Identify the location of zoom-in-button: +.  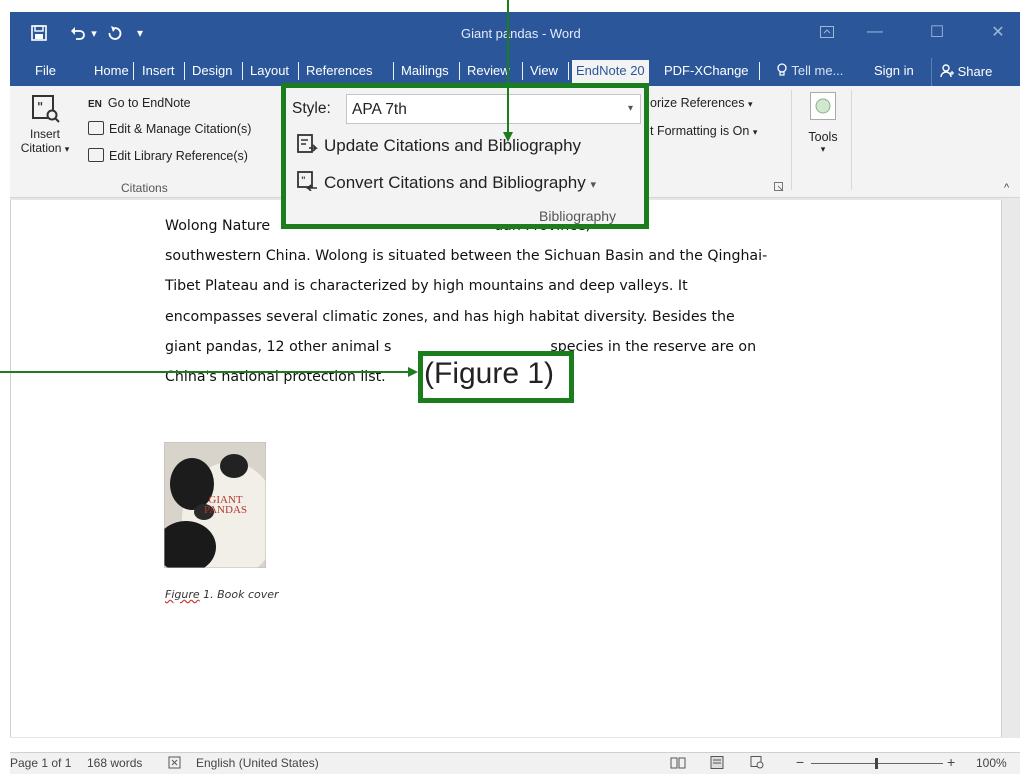
(951, 762).